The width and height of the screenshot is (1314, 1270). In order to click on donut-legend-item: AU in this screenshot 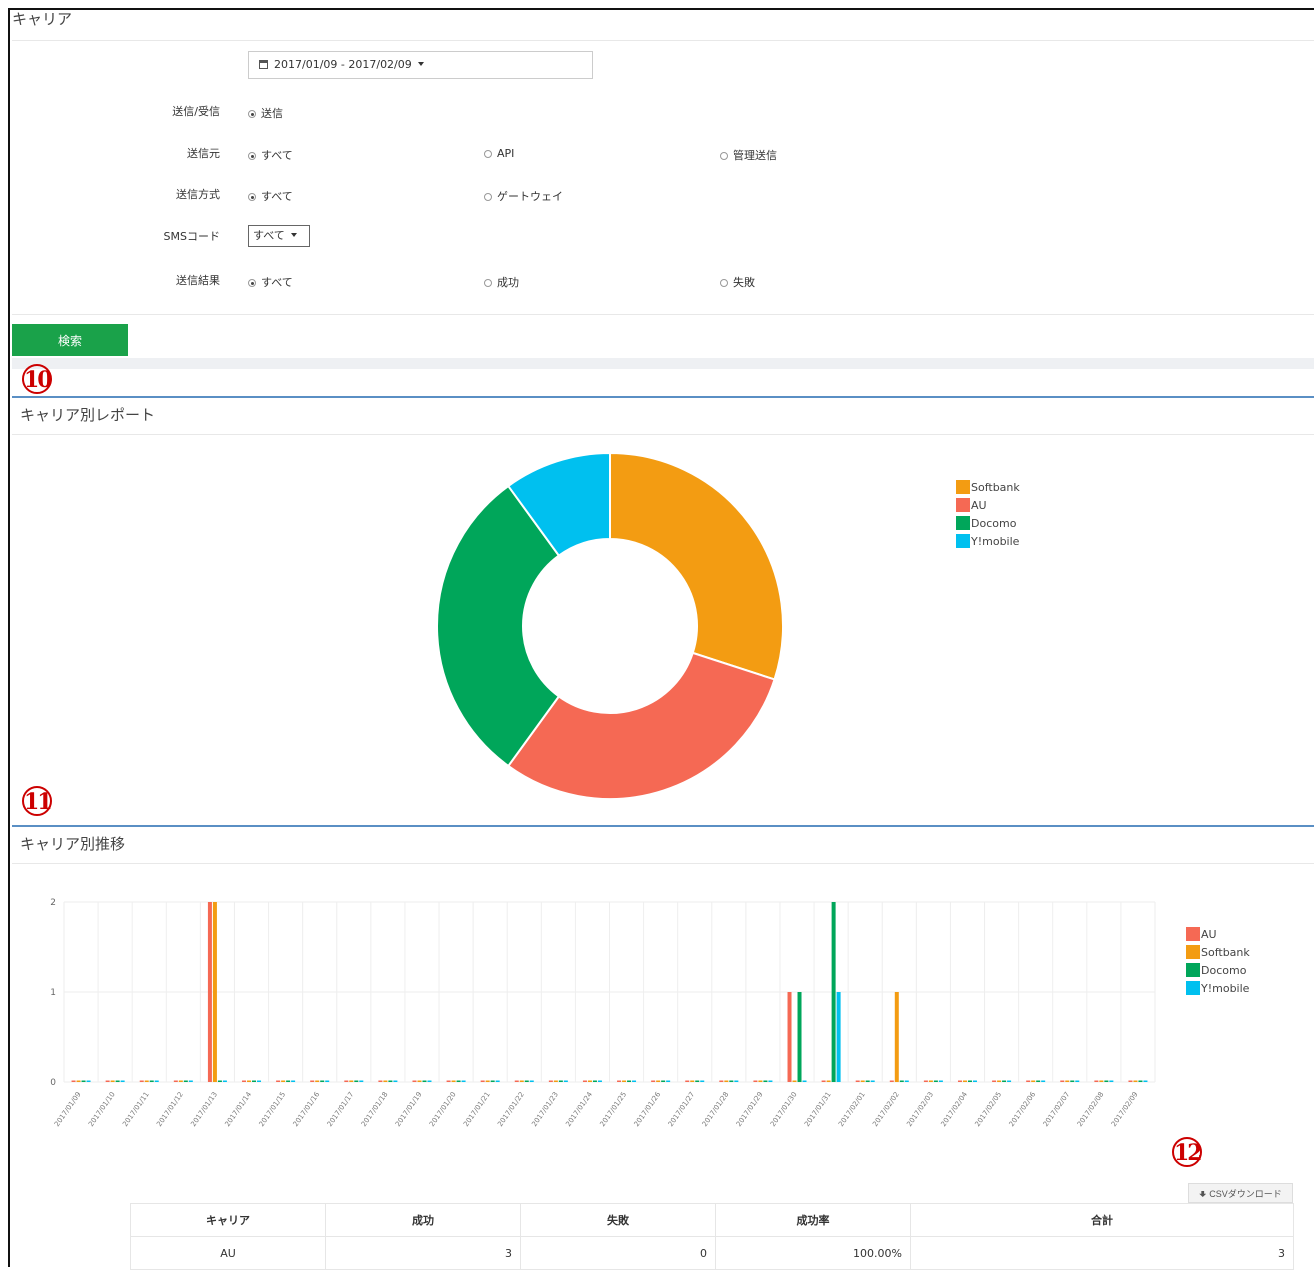, I will do `click(988, 507)`.